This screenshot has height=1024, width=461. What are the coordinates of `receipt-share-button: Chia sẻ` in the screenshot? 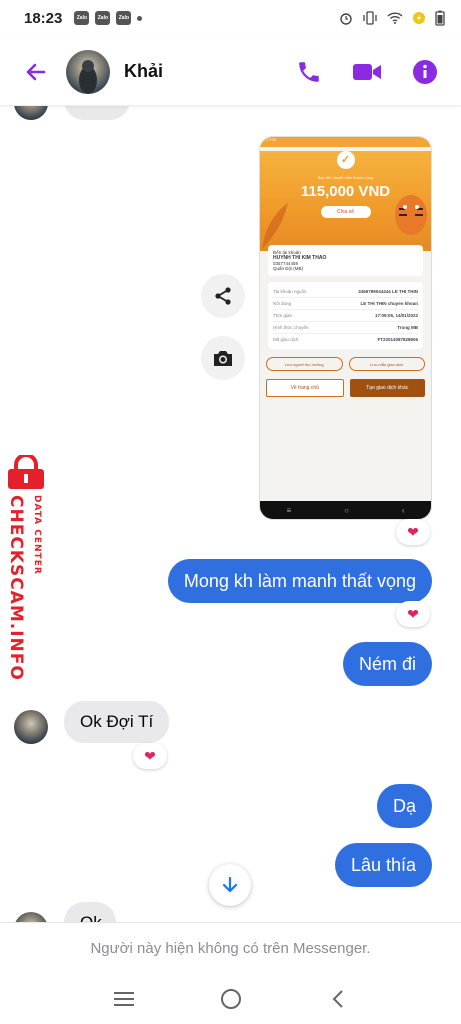 It's located at (345, 212).